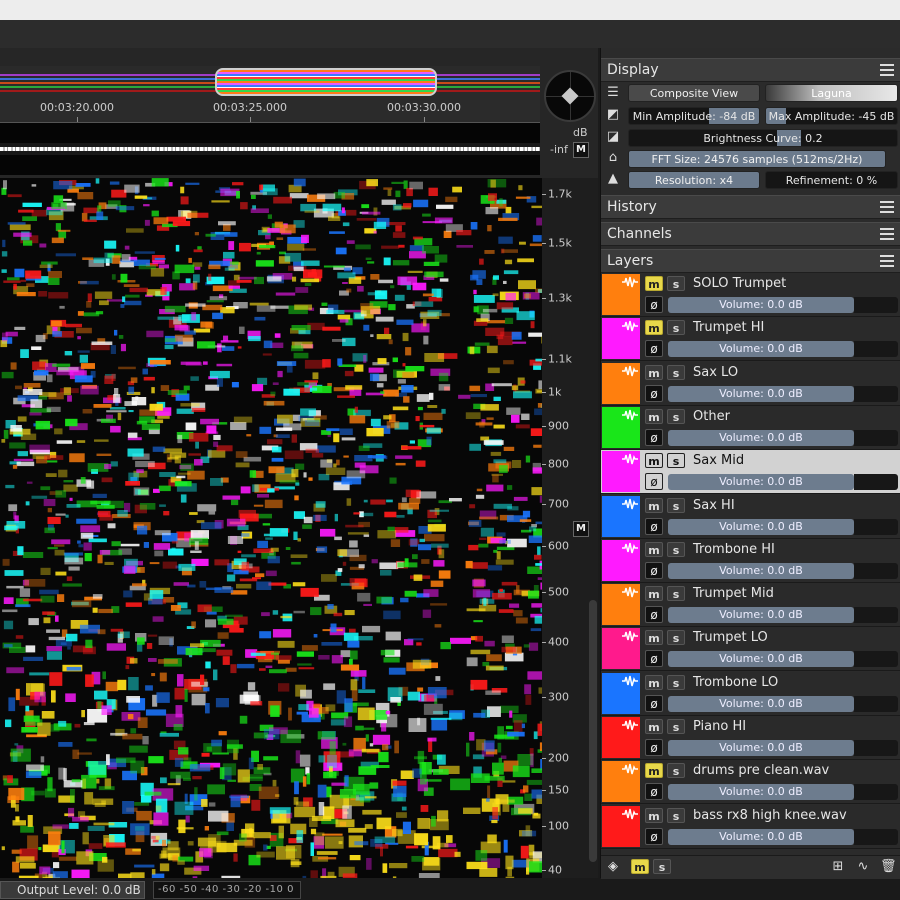 This screenshot has width=900, height=900. What do you see at coordinates (888, 867) in the screenshot?
I see `trash-icon: 🗑` at bounding box center [888, 867].